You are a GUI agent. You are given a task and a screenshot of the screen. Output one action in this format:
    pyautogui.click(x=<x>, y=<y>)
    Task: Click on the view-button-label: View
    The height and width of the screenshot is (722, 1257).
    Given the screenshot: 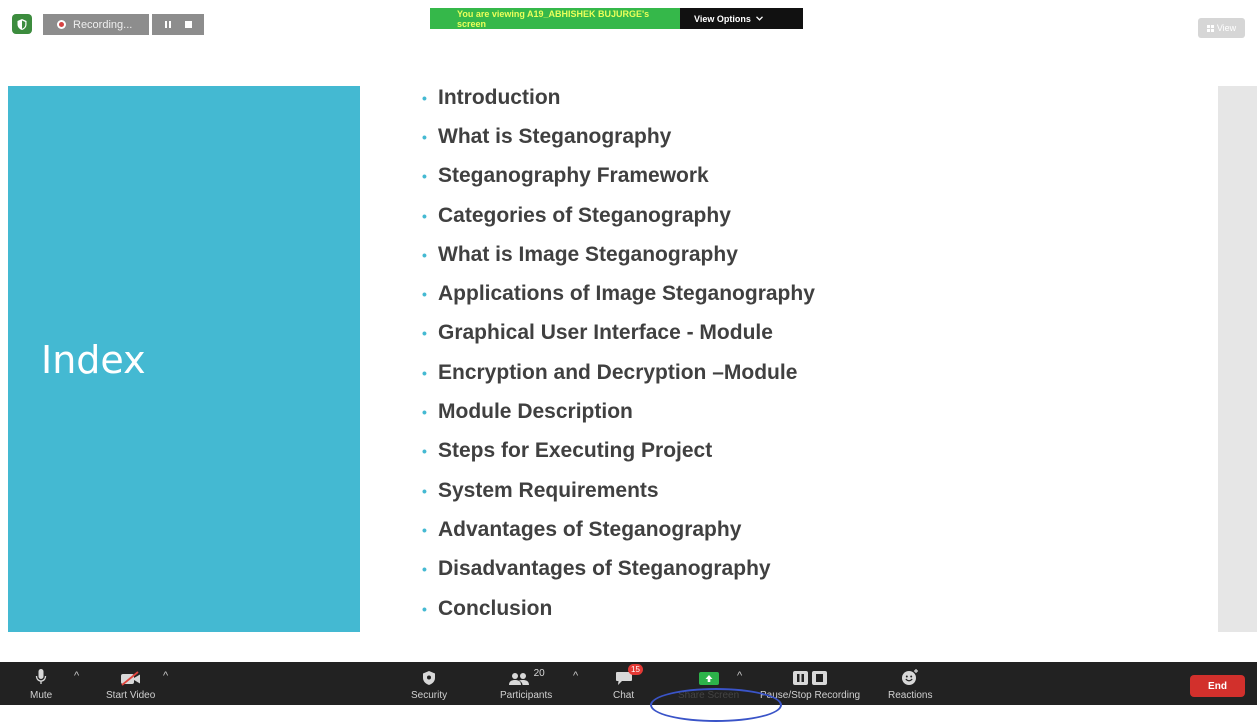 What is the action you would take?
    pyautogui.click(x=1226, y=28)
    